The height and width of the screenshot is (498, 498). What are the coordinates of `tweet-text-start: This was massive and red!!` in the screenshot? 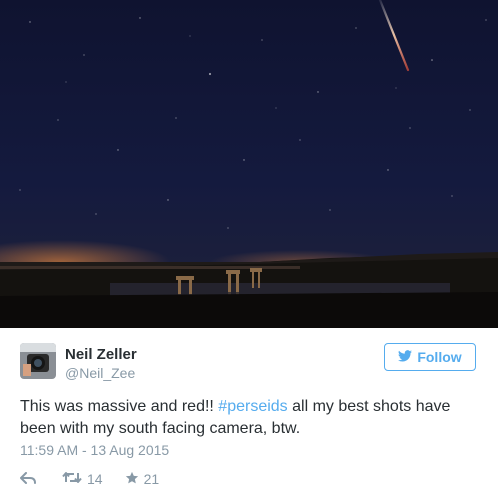 It's located at (119, 406).